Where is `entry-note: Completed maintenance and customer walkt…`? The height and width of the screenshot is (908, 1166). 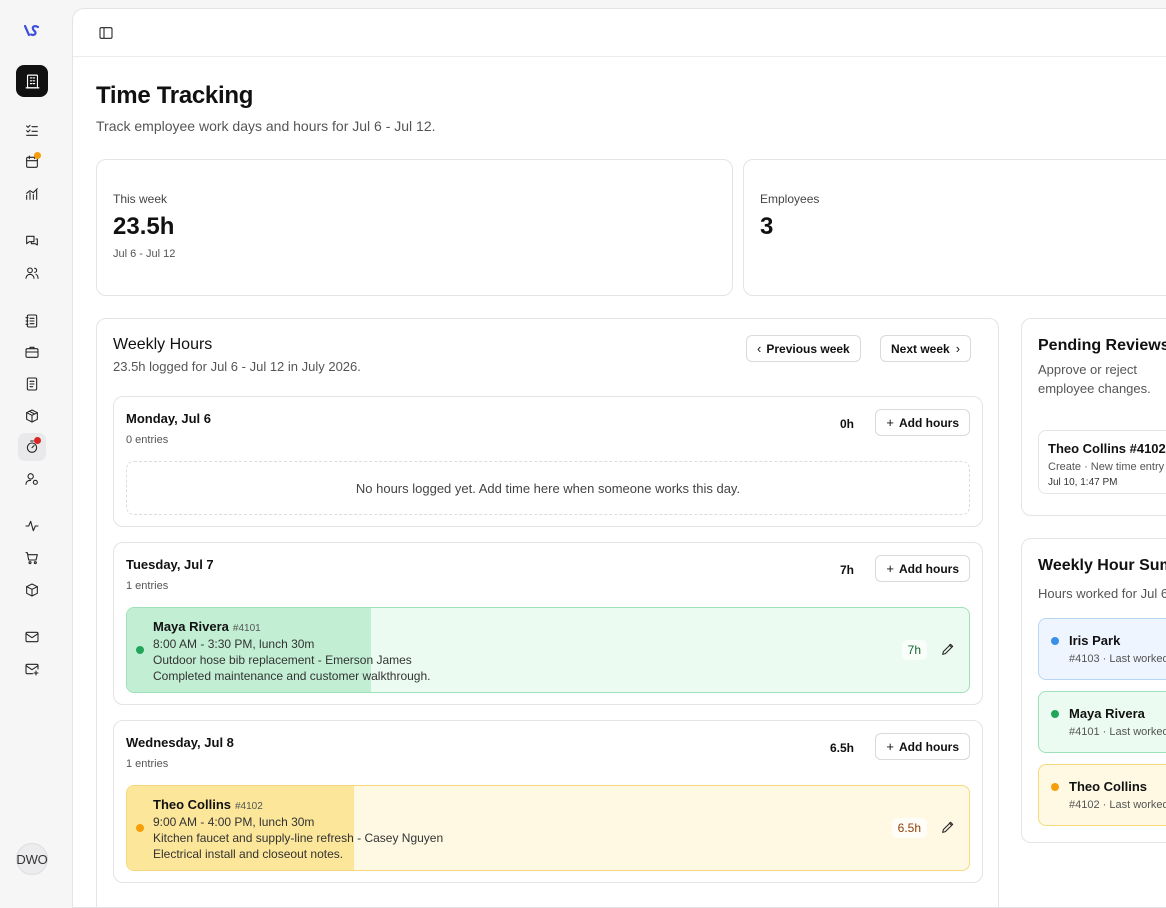
entry-note: Completed maintenance and customer walkt… is located at coordinates (292, 676).